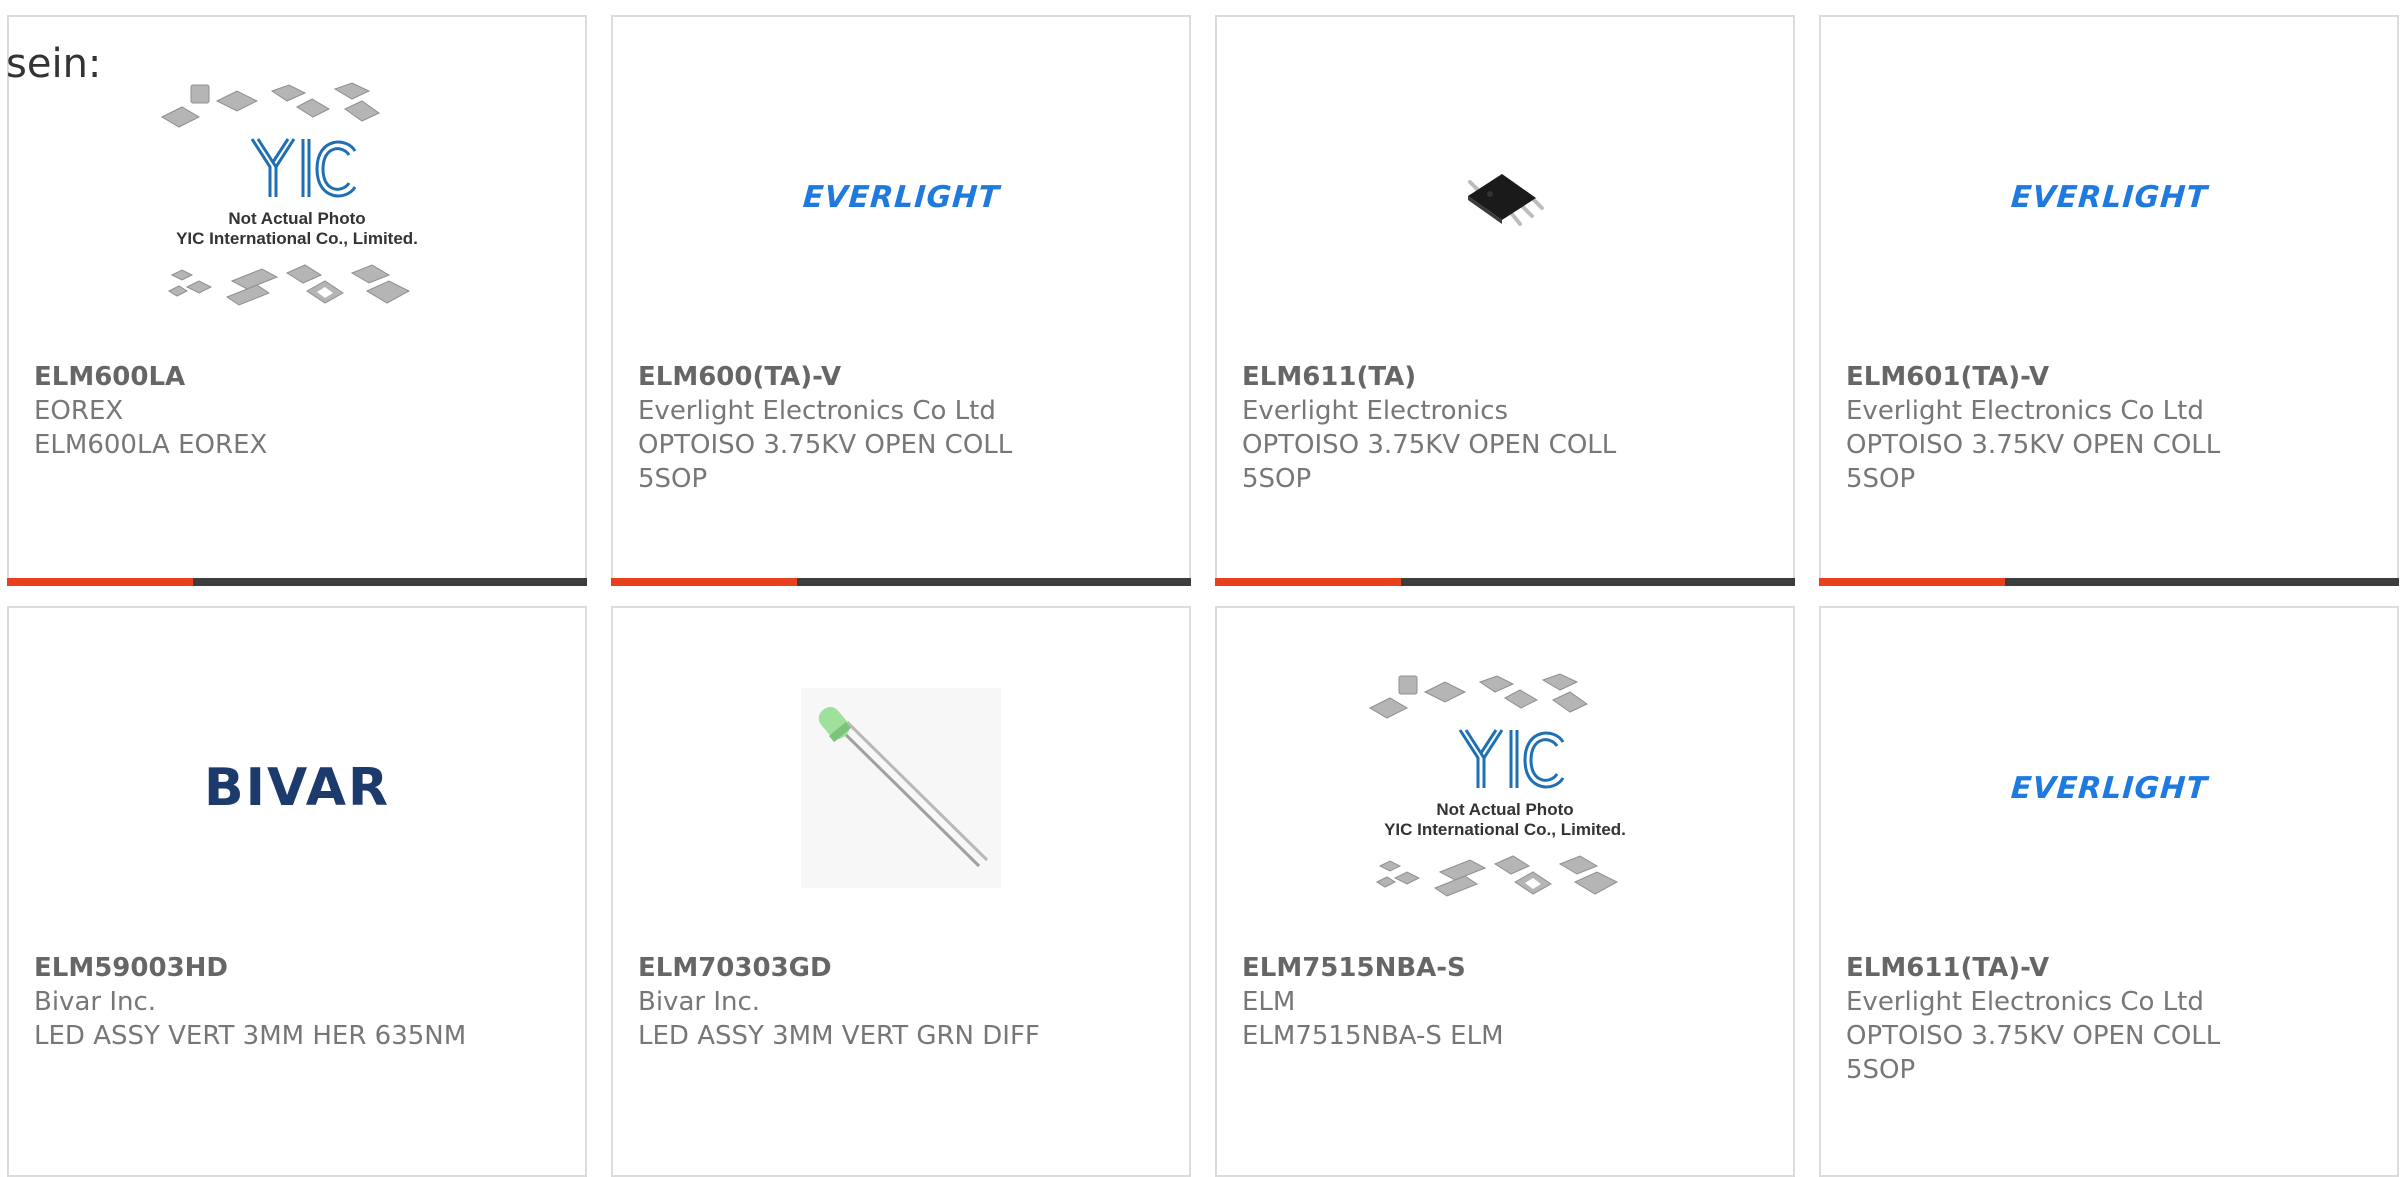 The width and height of the screenshot is (2400, 1177). I want to click on lead-text: sein:, so click(54, 64).